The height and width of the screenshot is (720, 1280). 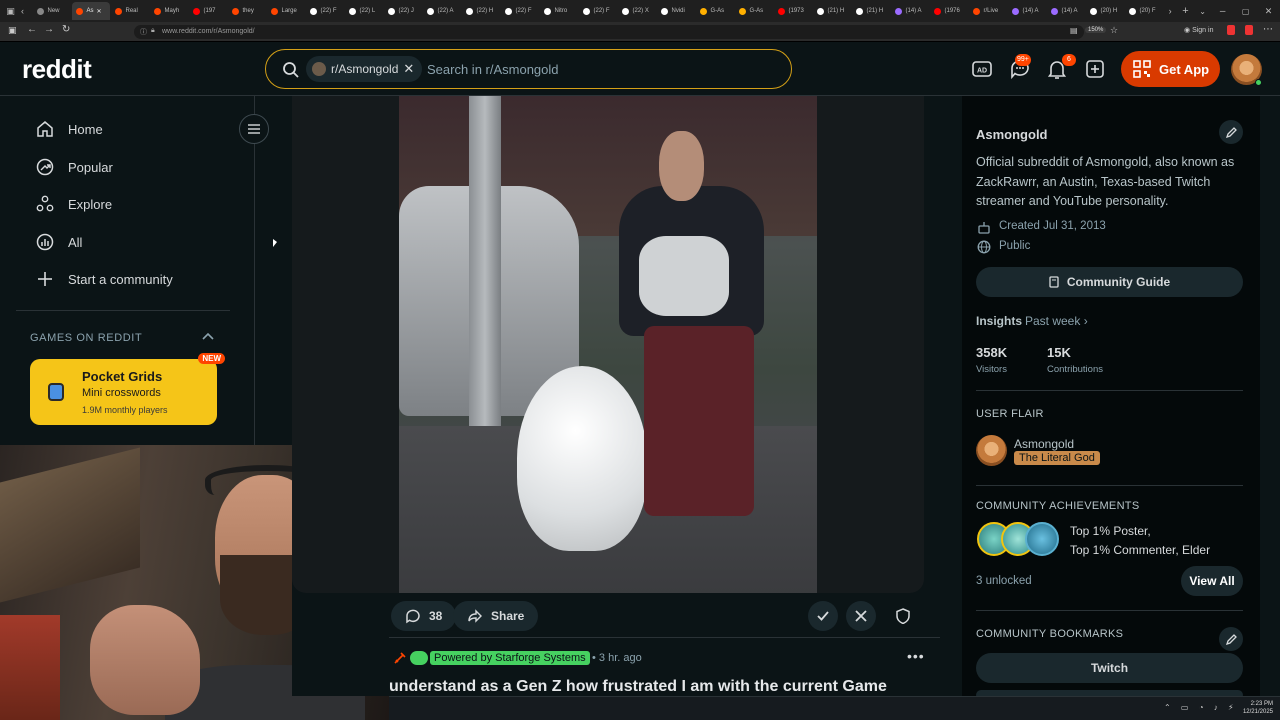 I want to click on bookmark-twitch-button: Twitch, so click(x=1109, y=668).